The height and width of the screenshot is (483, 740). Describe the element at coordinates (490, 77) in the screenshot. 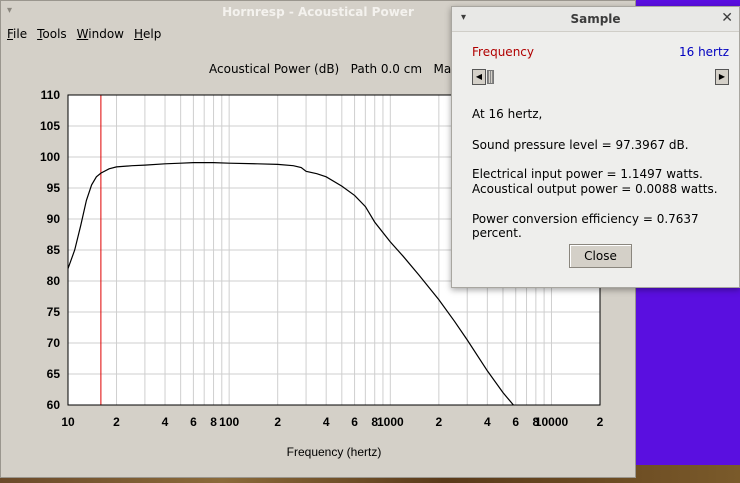

I see `slider-thumb` at that location.